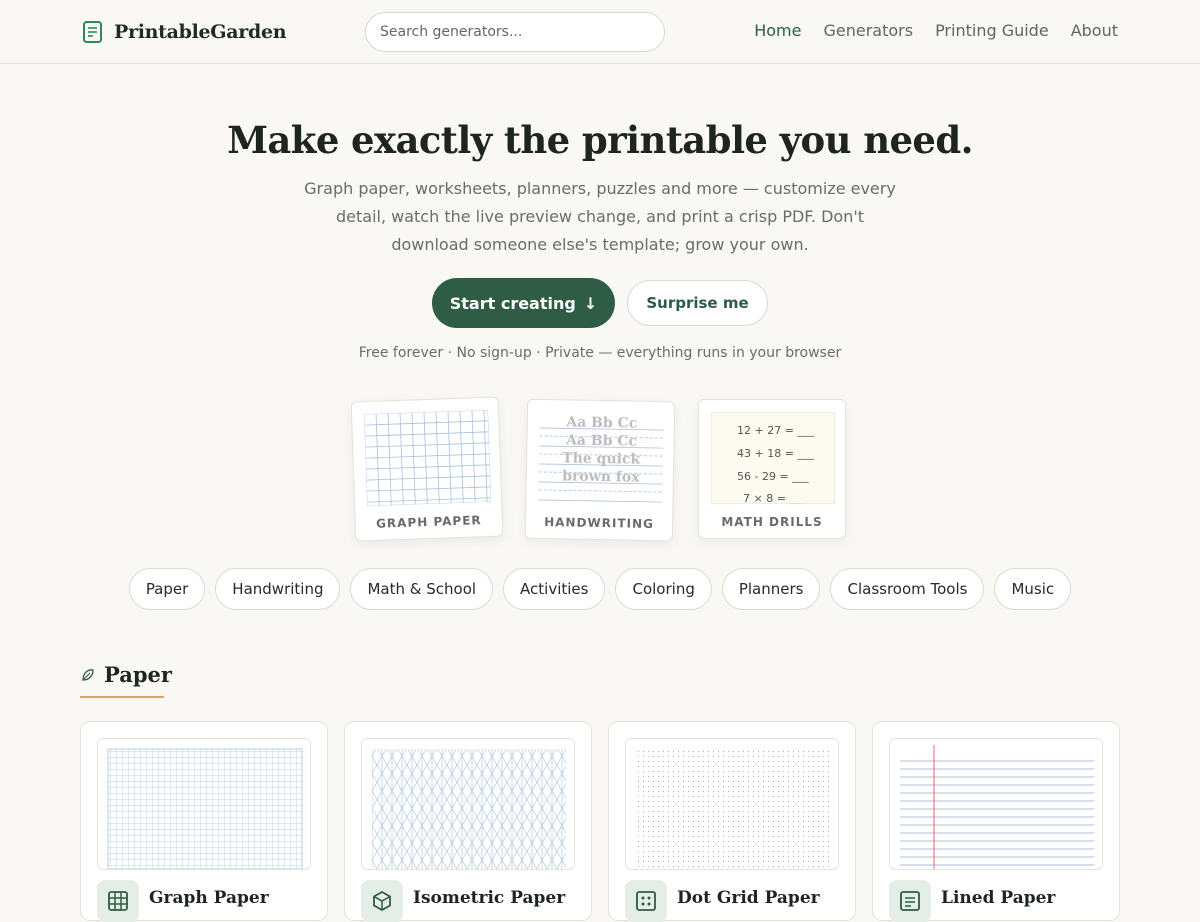 The height and width of the screenshot is (922, 1200). Describe the element at coordinates (204, 804) in the screenshot. I see `graph-paper-preview` at that location.